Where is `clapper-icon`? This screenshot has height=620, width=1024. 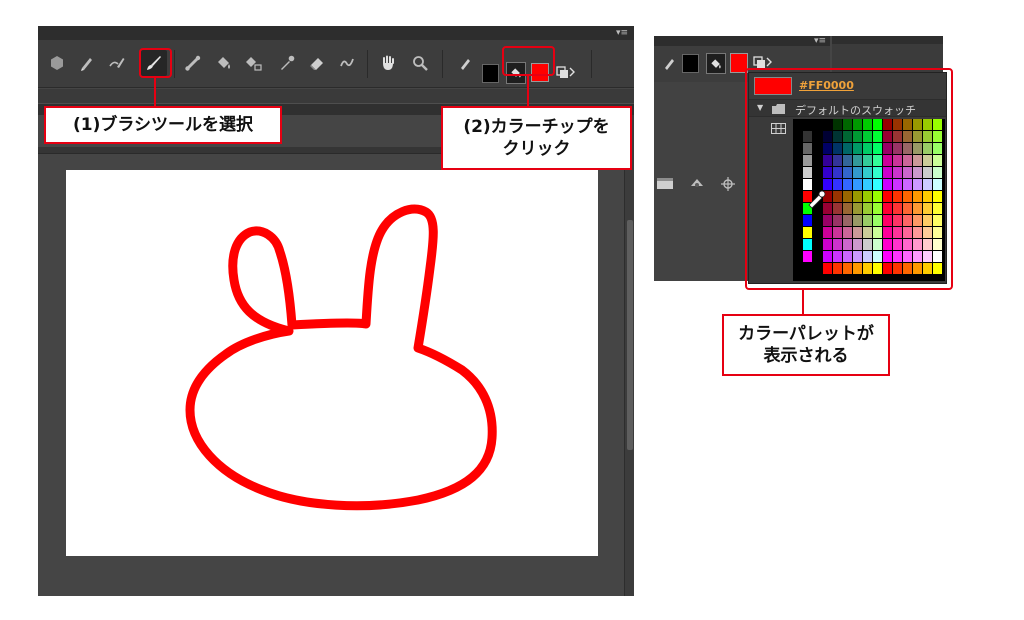
clapper-icon is located at coordinates (665, 183).